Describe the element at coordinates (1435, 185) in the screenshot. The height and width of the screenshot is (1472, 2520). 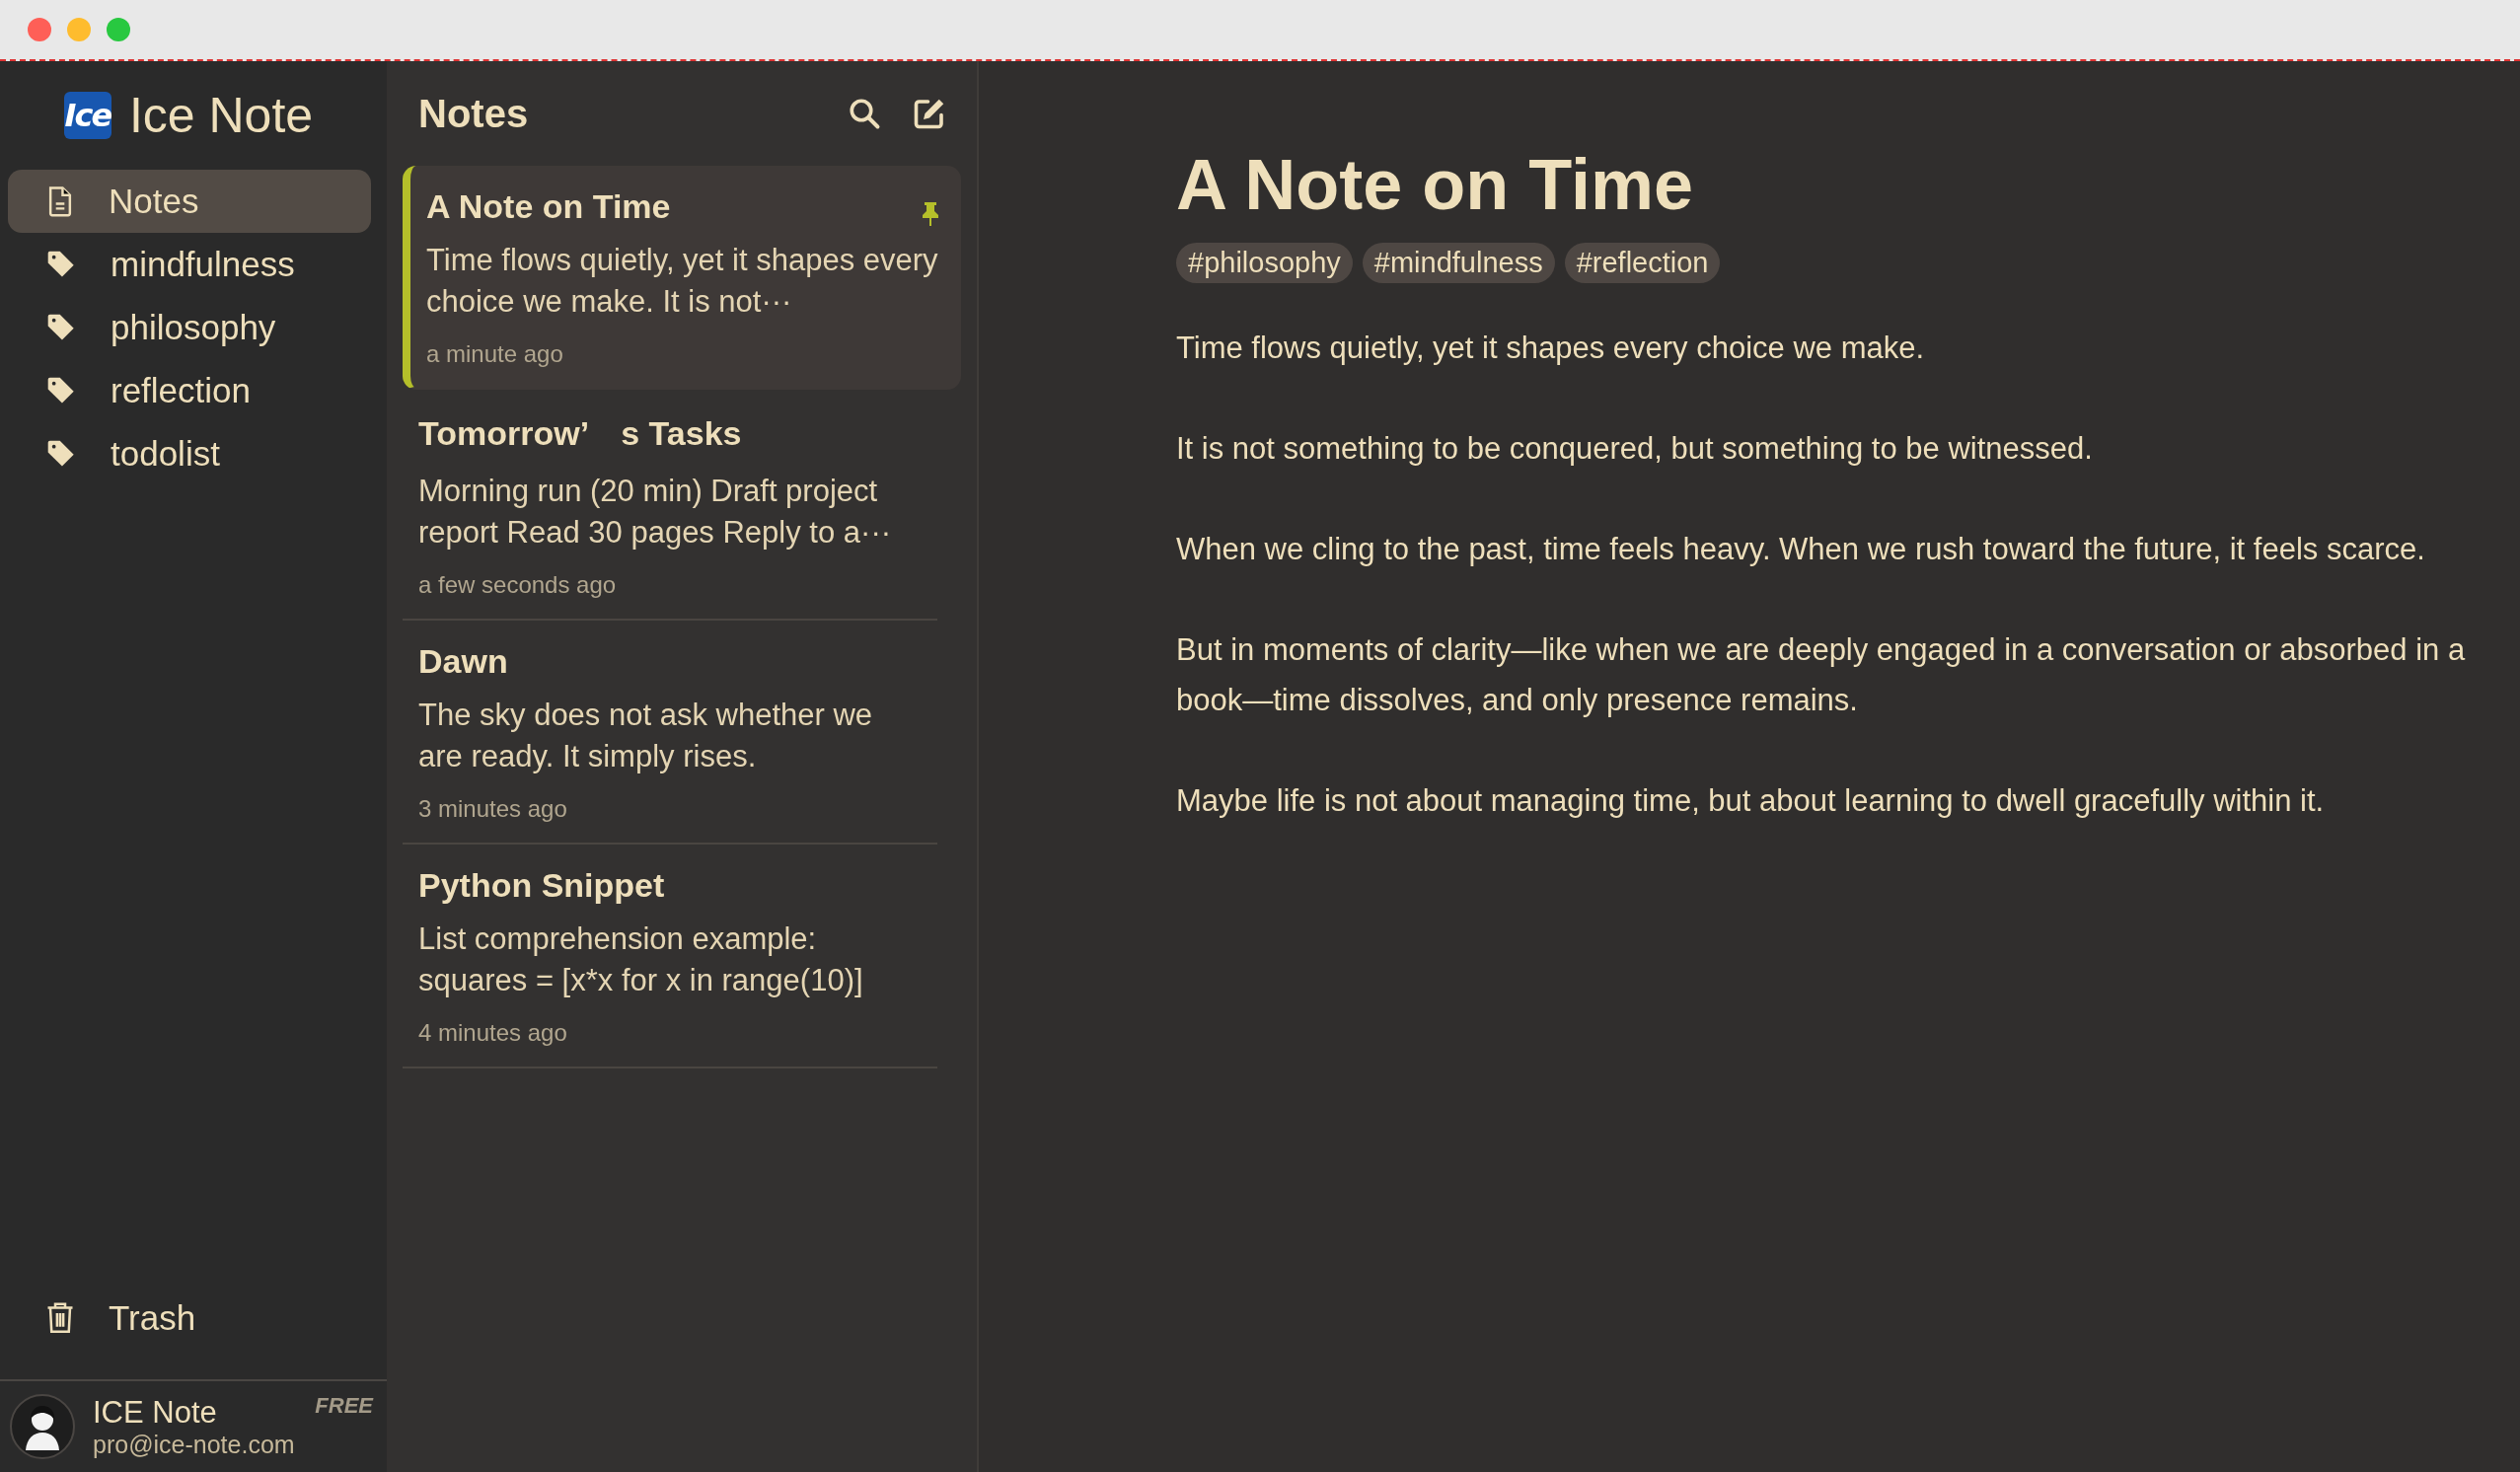
I see `note-heading: A Note on Time` at that location.